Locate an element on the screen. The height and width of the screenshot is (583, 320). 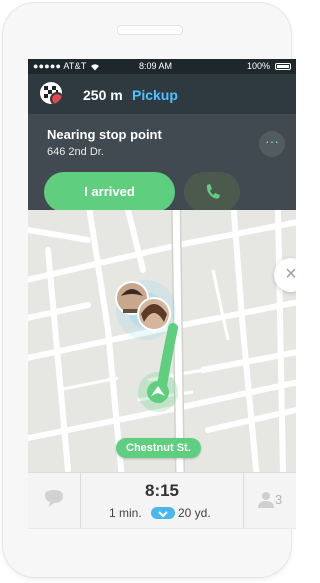
clock-label: 8:09 AM is located at coordinates (156, 66).